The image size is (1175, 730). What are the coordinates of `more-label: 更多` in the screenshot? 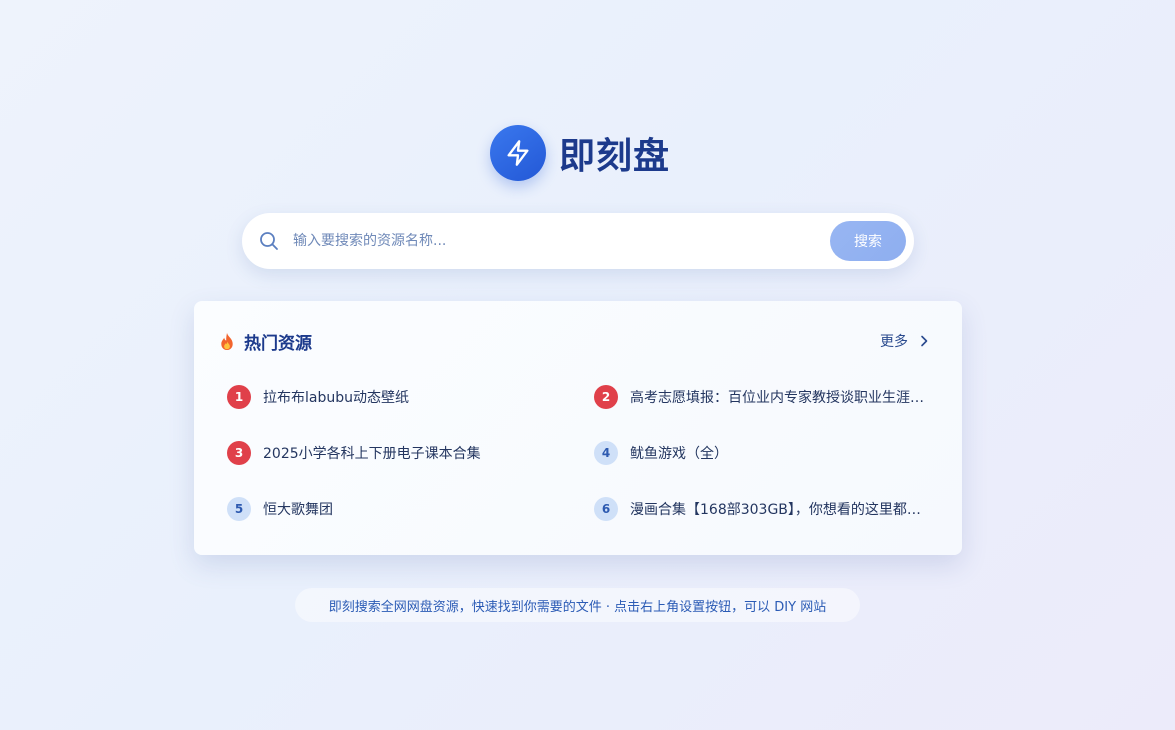 It's located at (894, 342).